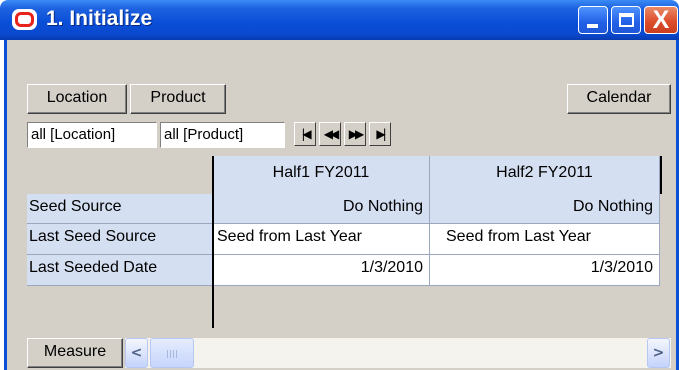 The width and height of the screenshot is (679, 370). I want to click on product-button: Product, so click(178, 99).